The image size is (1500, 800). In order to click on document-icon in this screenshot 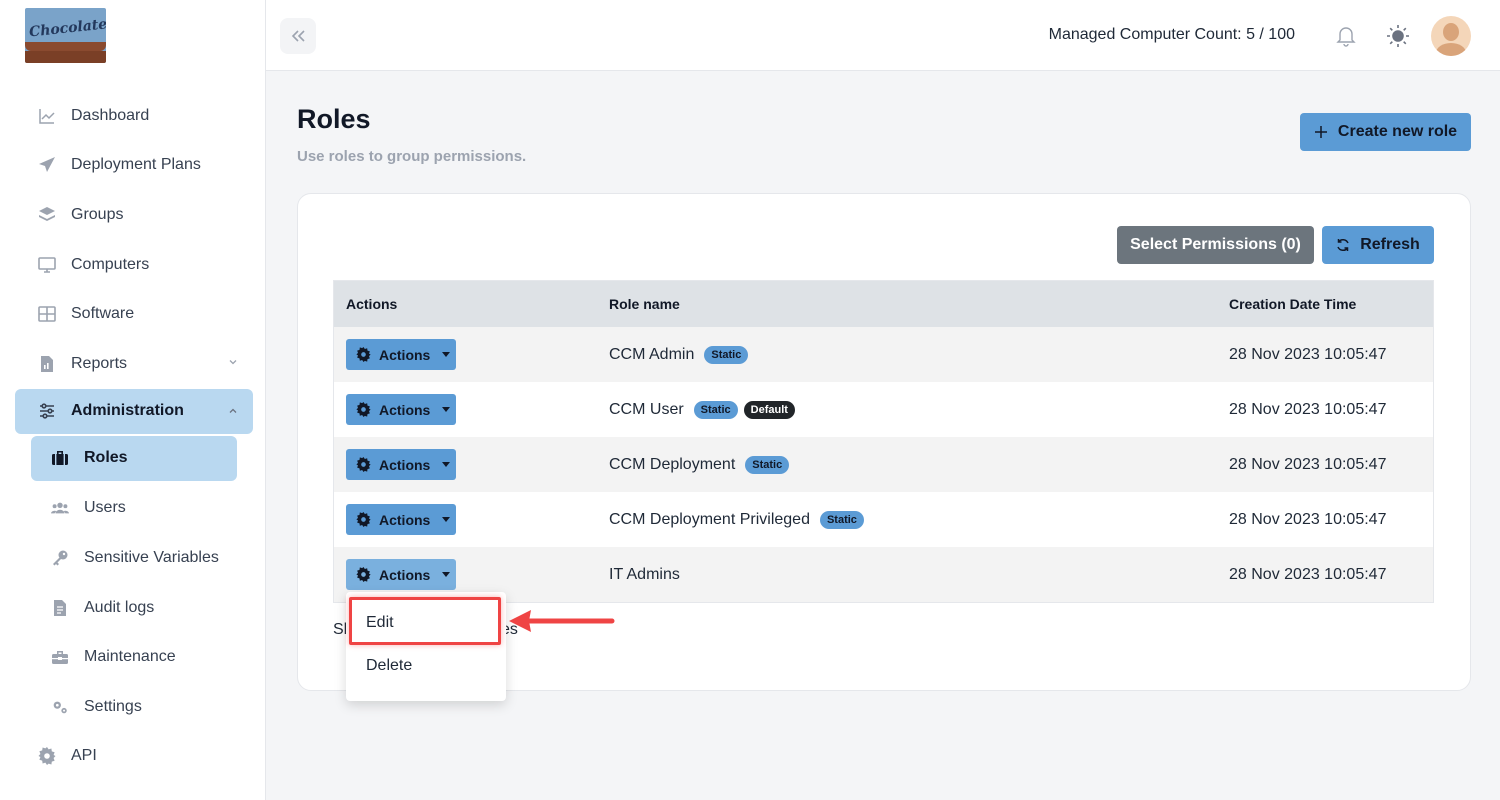, I will do `click(60, 608)`.